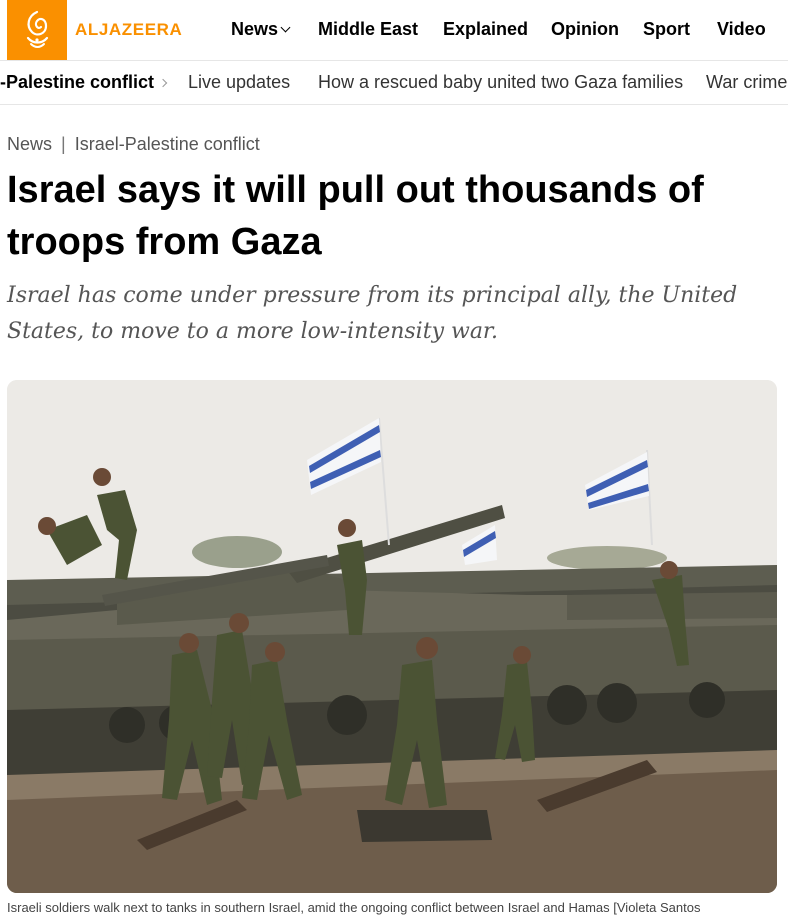  What do you see at coordinates (128, 30) in the screenshot?
I see `brand-wordmark: ALJAZEERA` at bounding box center [128, 30].